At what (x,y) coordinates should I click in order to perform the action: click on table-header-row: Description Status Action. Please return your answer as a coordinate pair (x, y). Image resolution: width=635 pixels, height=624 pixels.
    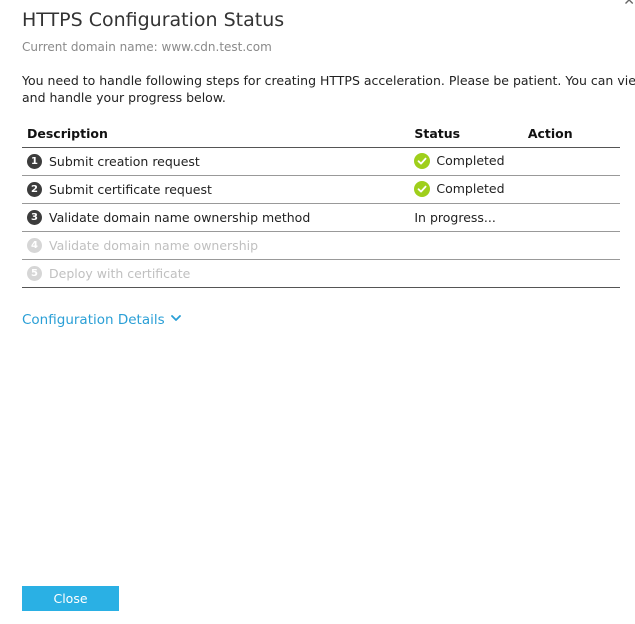
    Looking at the image, I should click on (321, 134).